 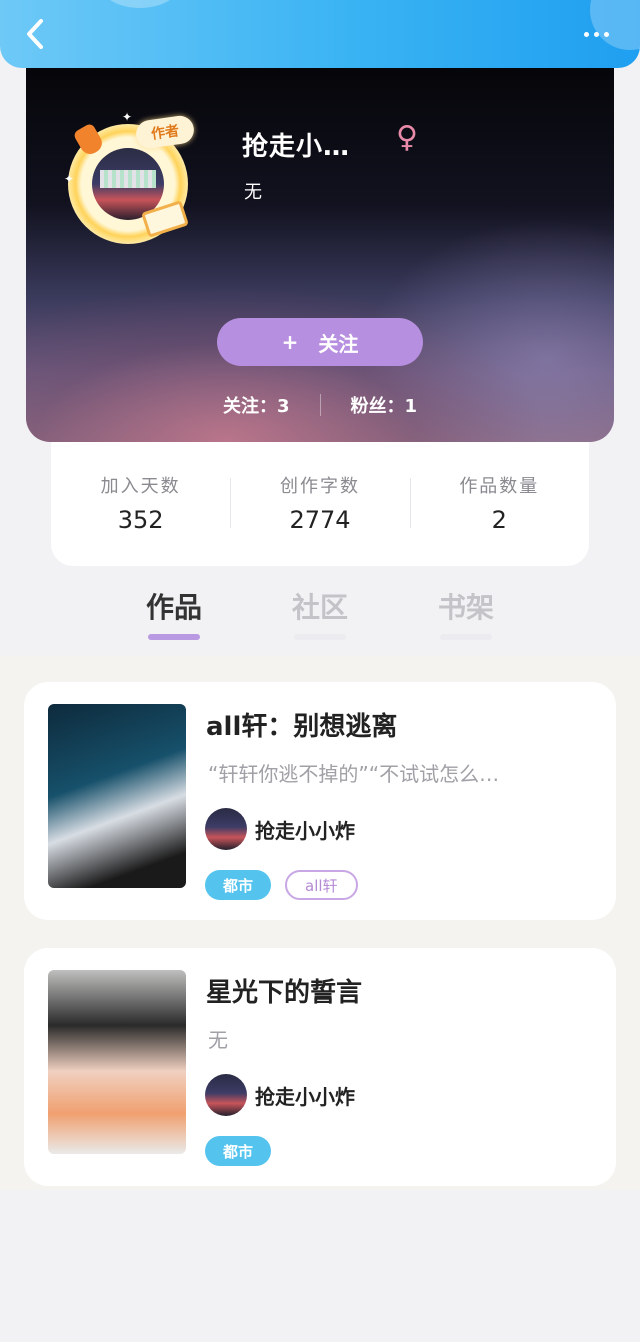 I want to click on divider, so click(x=320, y=405).